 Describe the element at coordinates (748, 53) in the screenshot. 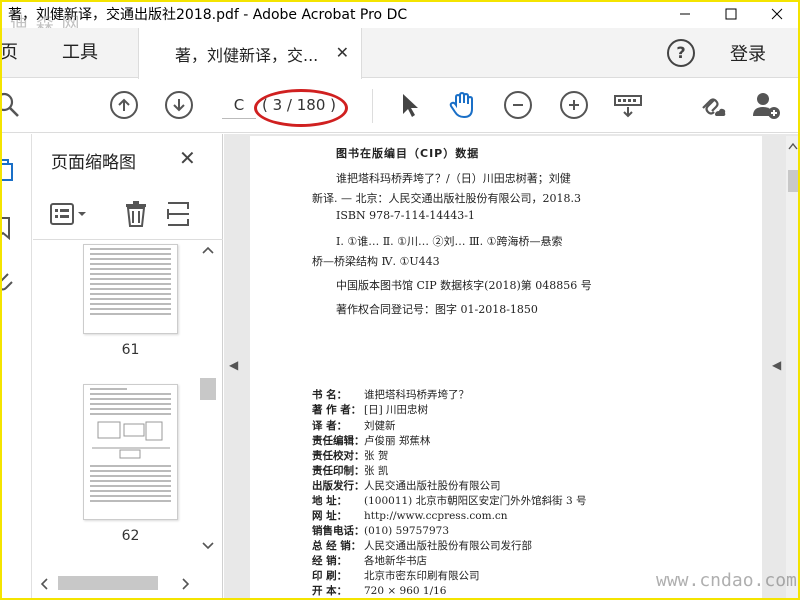

I see `login-button: 登录` at that location.